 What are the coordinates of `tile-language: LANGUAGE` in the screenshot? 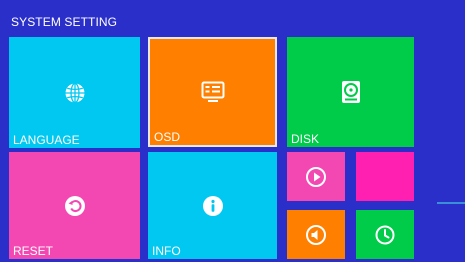 It's located at (74, 92).